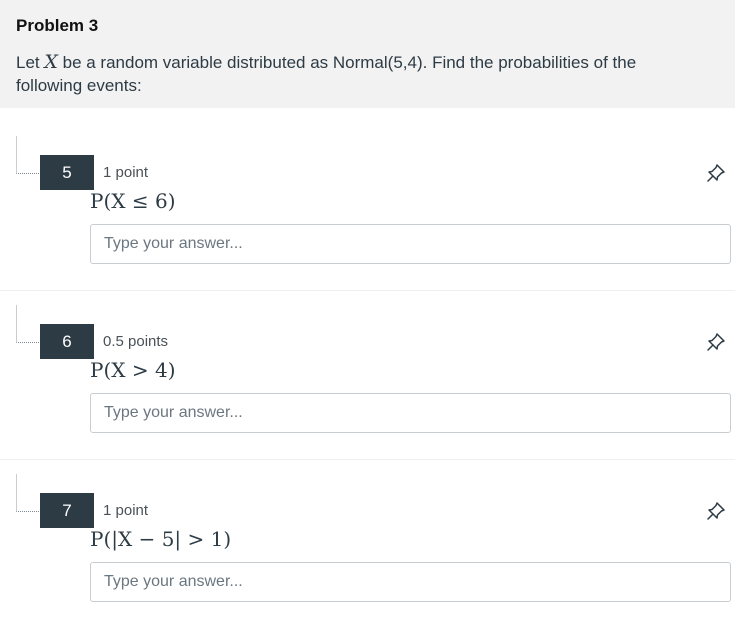 This screenshot has height=643, width=735. Describe the element at coordinates (51, 62) in the screenshot. I see `random-variable: X` at that location.